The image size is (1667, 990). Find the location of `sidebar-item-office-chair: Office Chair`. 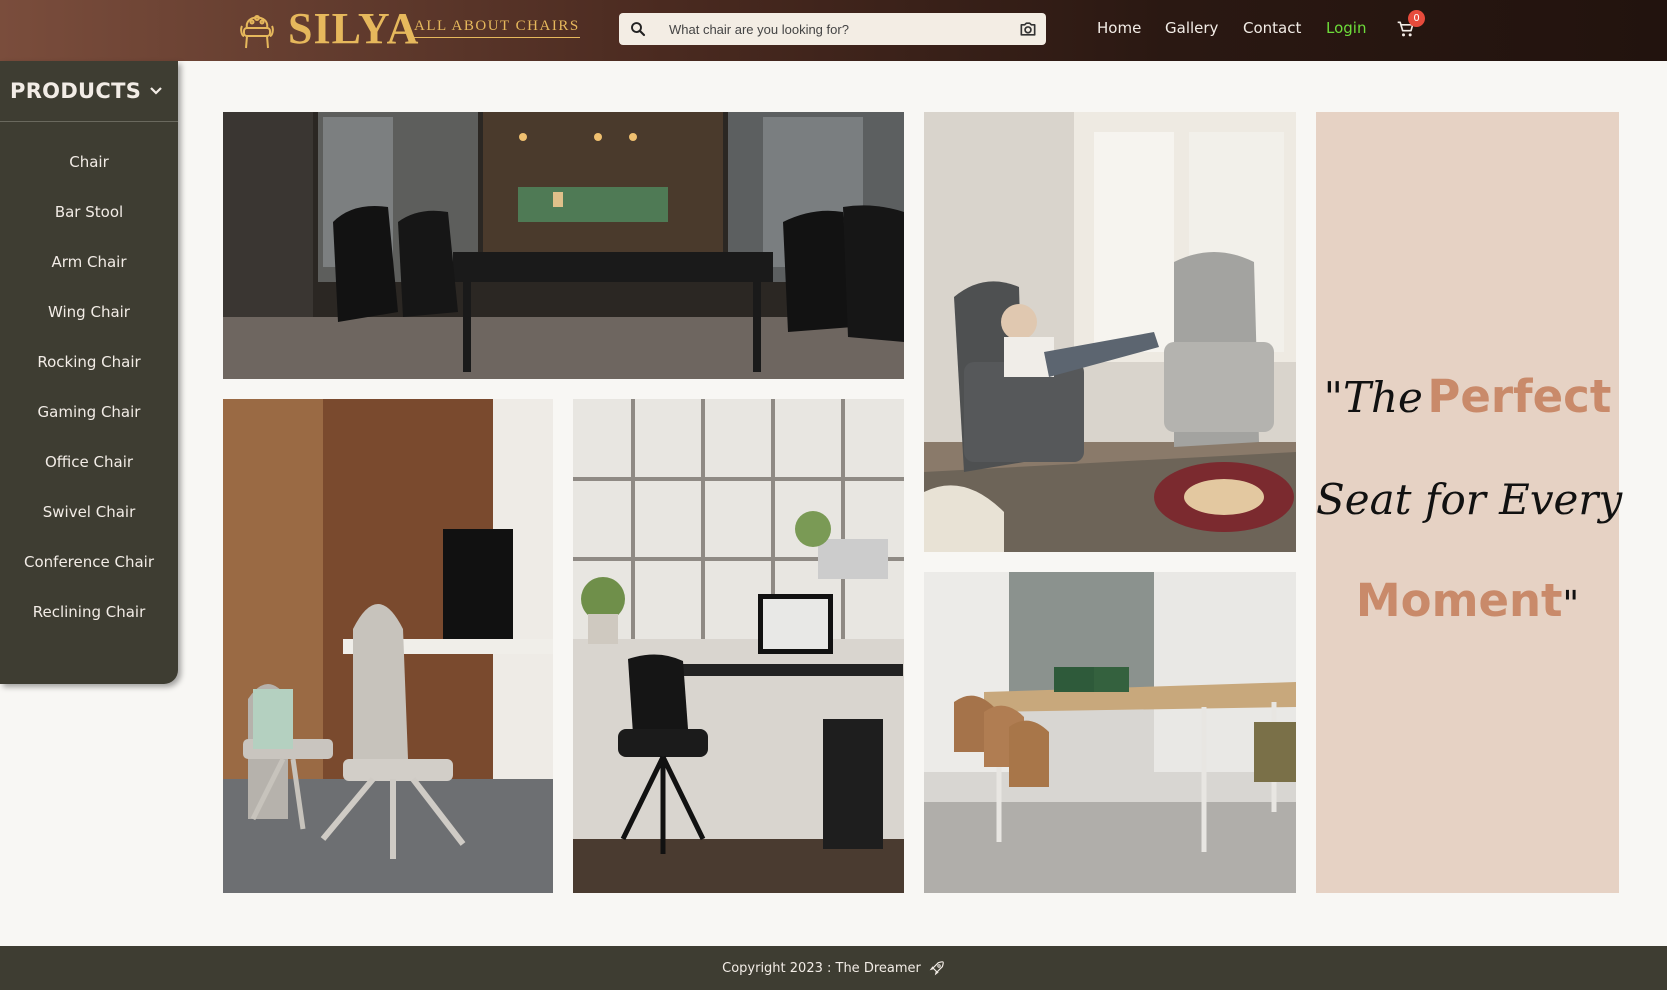

sidebar-item-office-chair: Office Chair is located at coordinates (89, 462).